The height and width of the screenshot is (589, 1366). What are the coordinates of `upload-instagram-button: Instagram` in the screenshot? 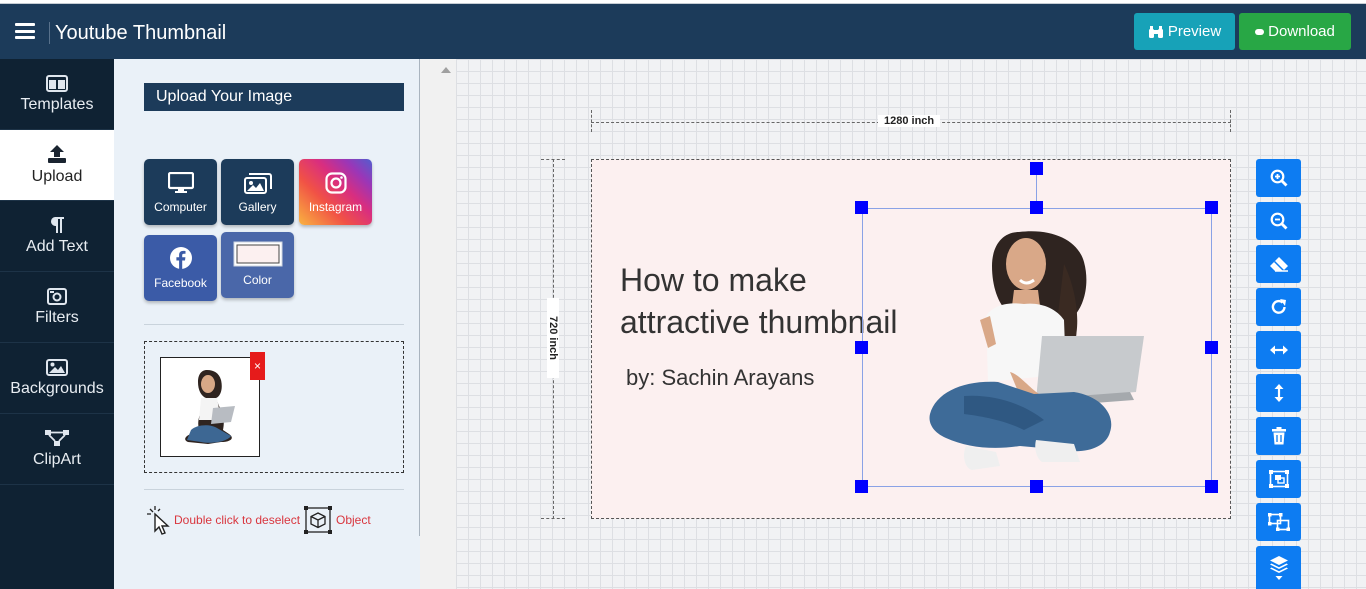 It's located at (335, 192).